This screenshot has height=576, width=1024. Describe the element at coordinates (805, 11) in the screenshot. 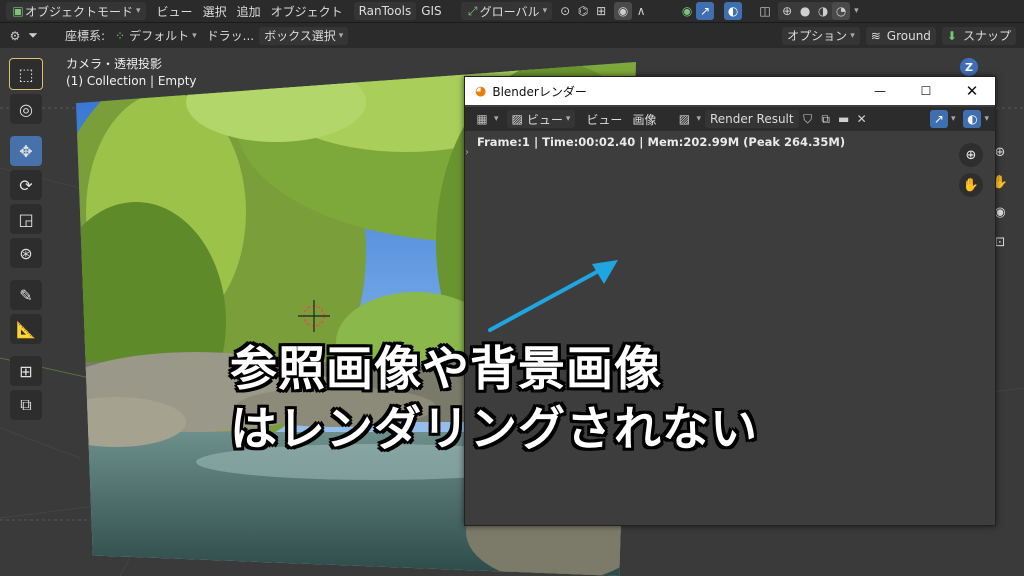

I see `solid-shading-icon: ●` at that location.